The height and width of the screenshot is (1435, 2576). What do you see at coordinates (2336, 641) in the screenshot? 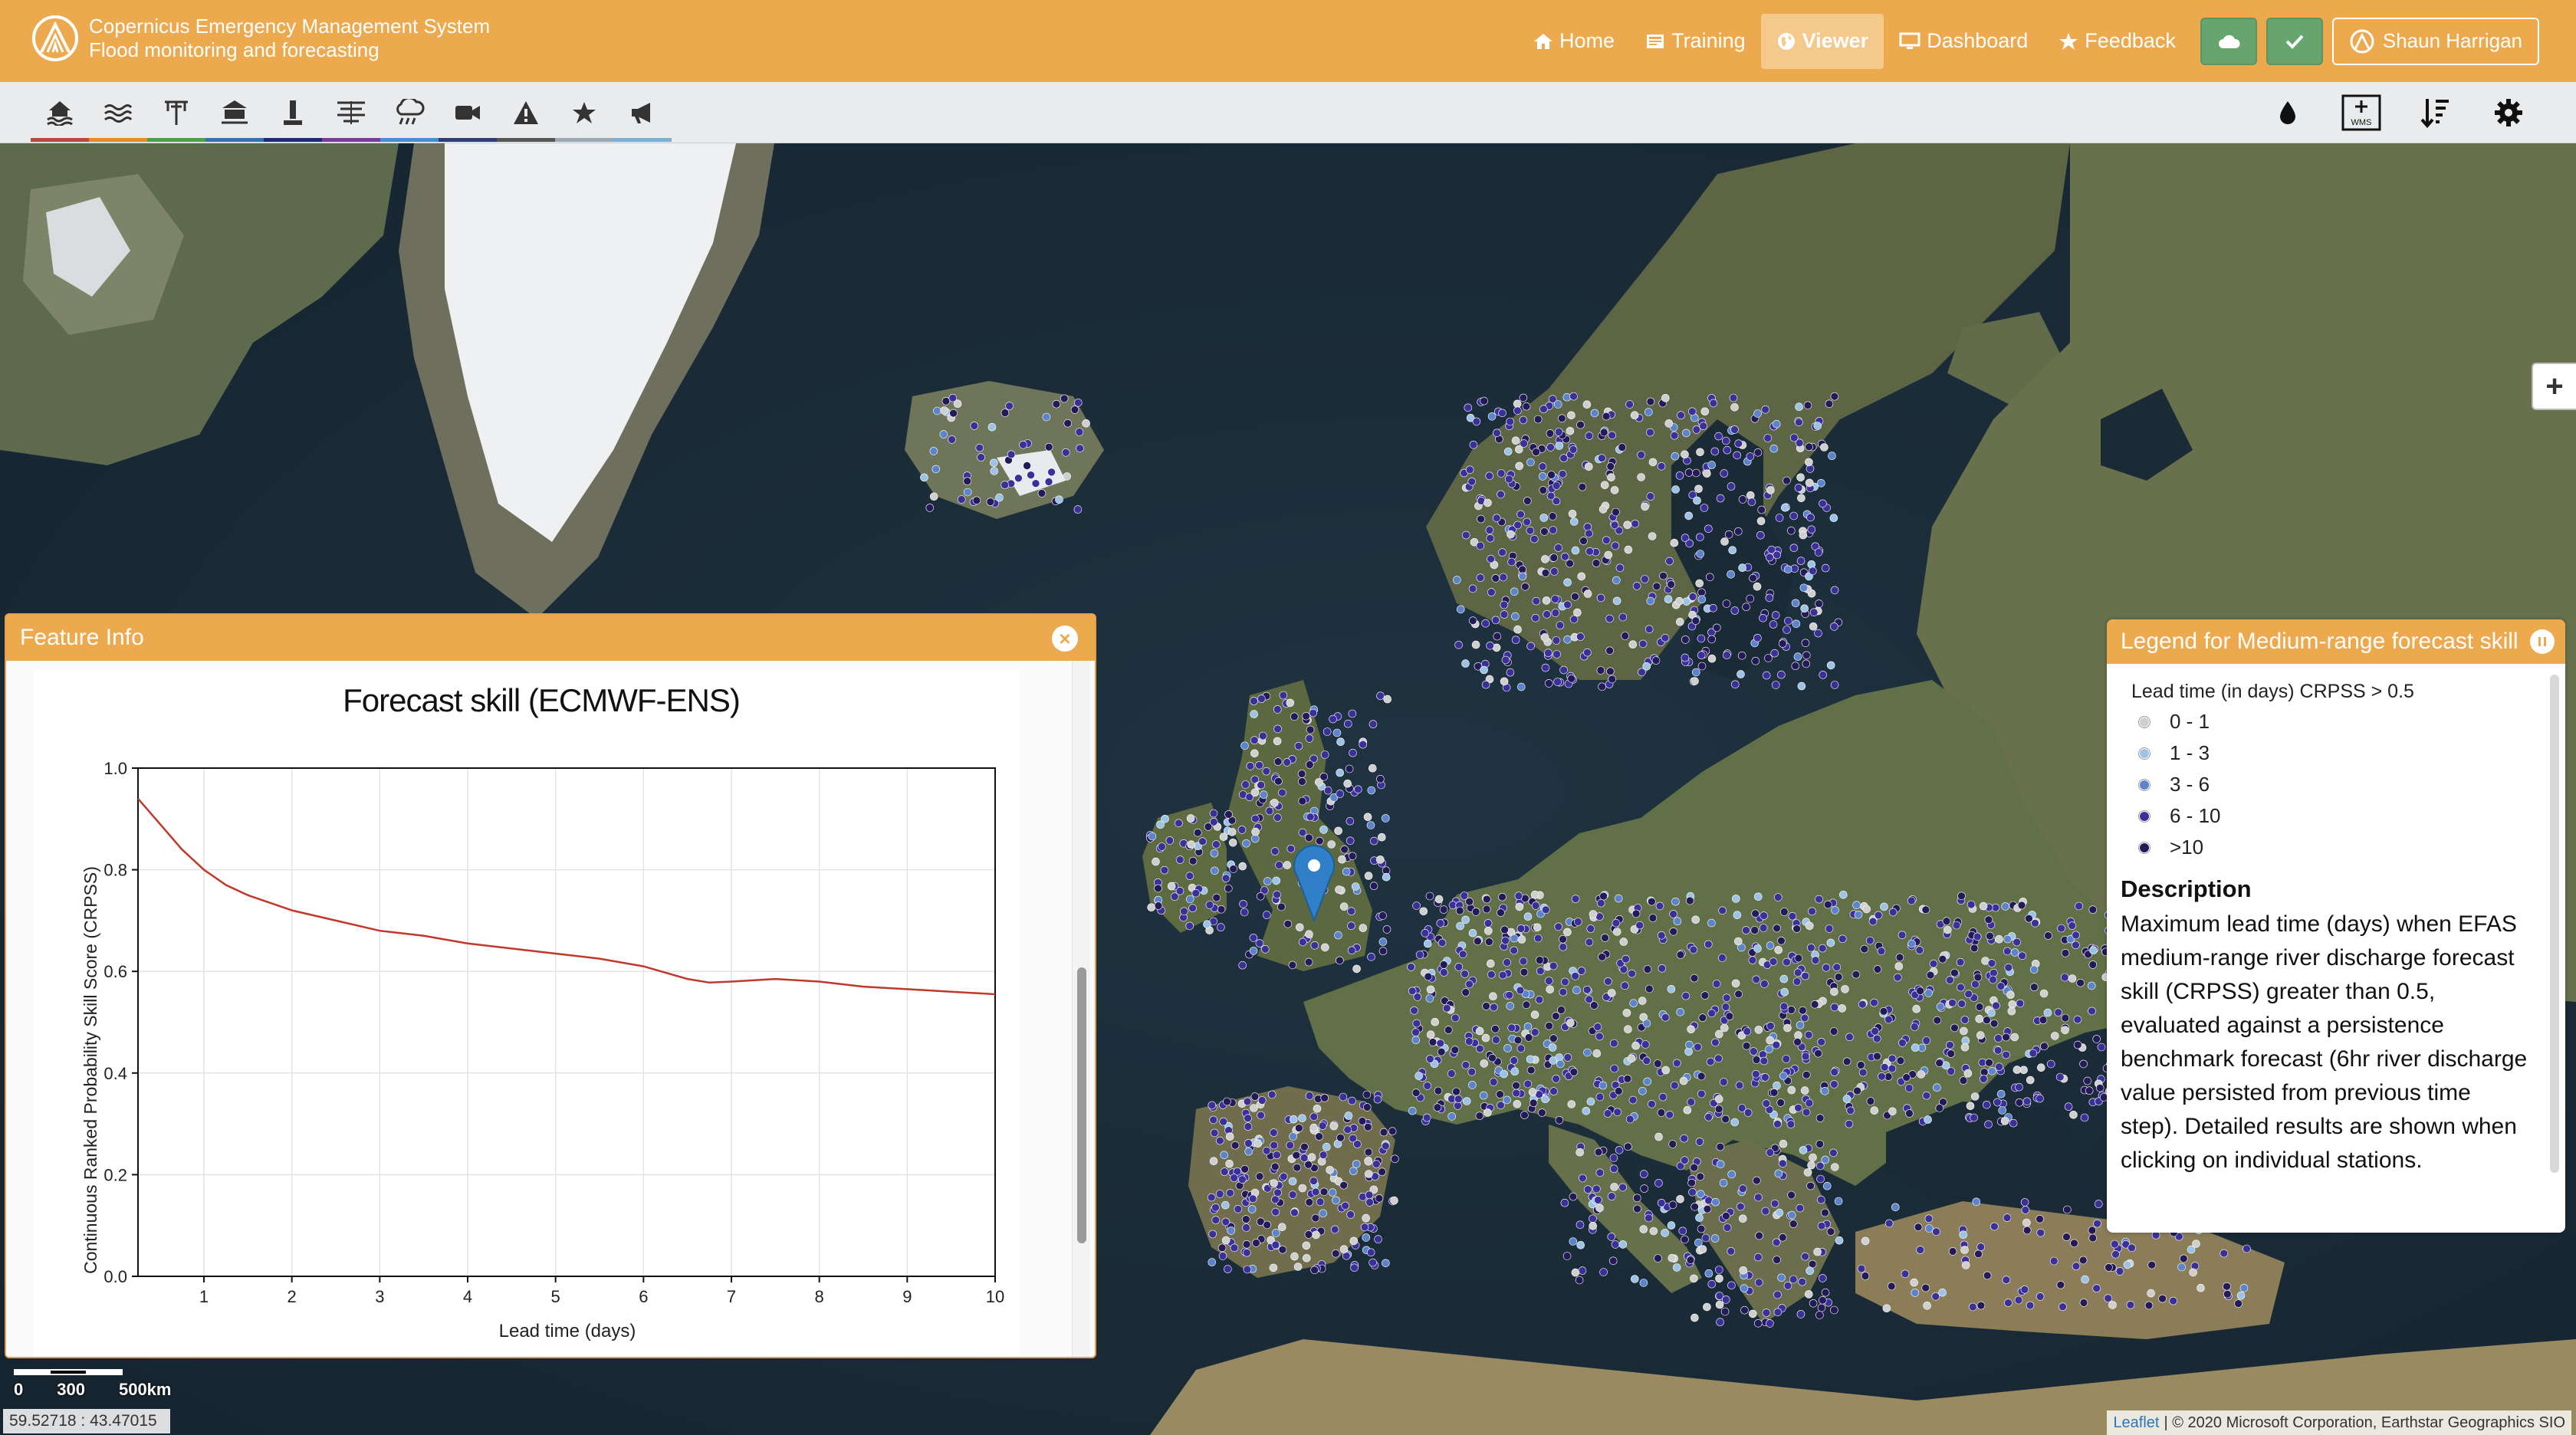
I see `legend-header: Legend for Medium-range forecast skill` at bounding box center [2336, 641].